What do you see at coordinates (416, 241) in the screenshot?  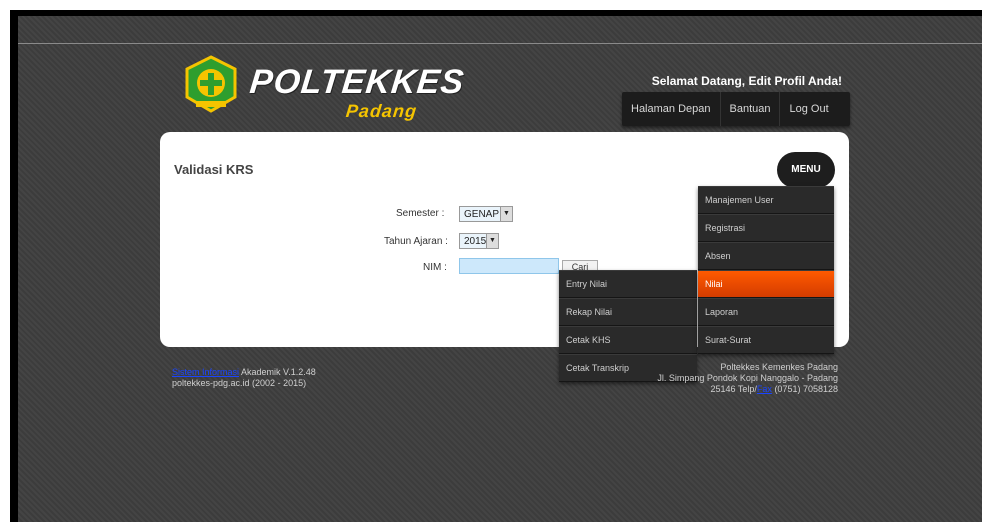 I see `tahun-ajaran-label: Tahun Ajaran :` at bounding box center [416, 241].